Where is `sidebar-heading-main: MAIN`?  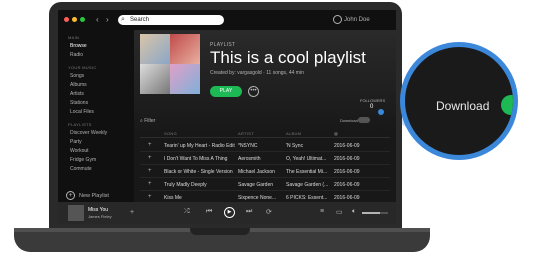 sidebar-heading-main: MAIN is located at coordinates (74, 37).